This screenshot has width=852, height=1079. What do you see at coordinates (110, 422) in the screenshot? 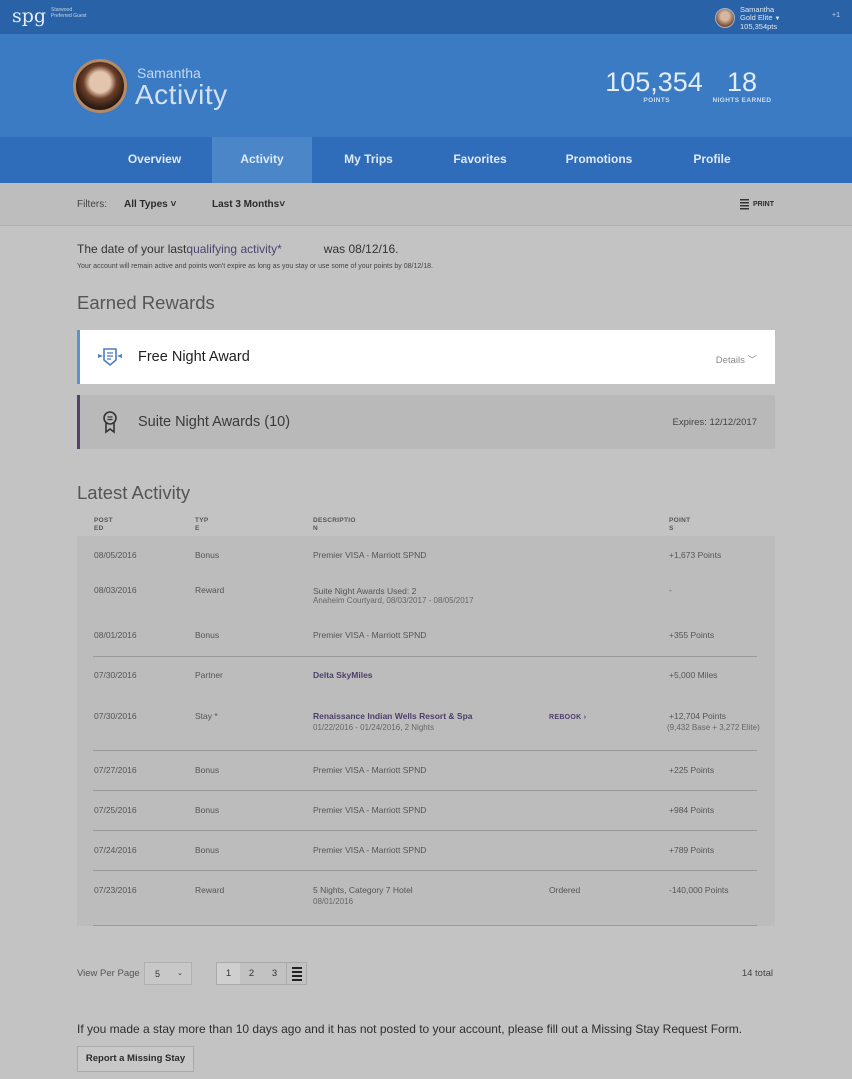
I see `medal-icon` at bounding box center [110, 422].